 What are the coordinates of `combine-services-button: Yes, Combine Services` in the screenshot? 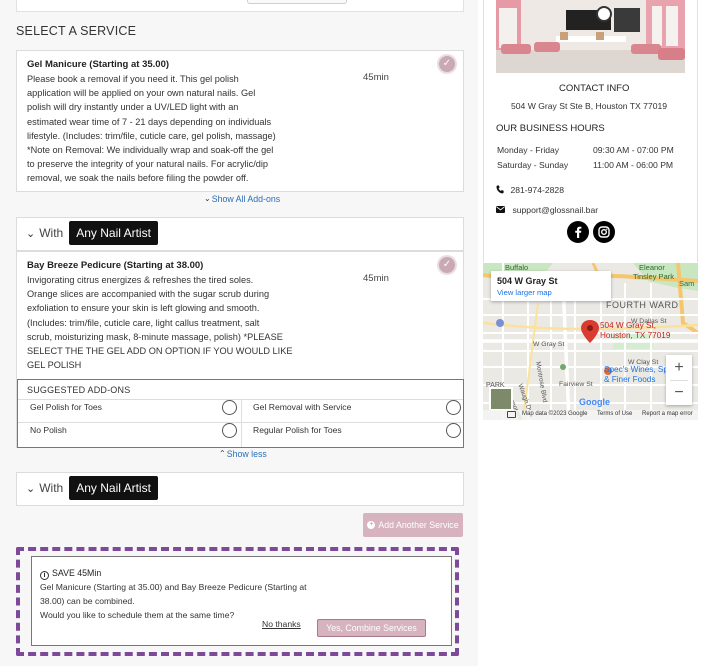 It's located at (371, 628).